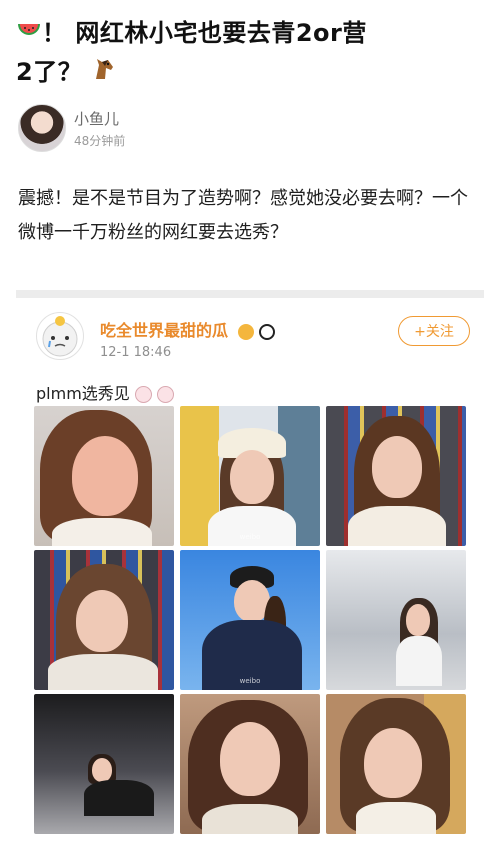 The width and height of the screenshot is (500, 841). What do you see at coordinates (251, 53) in the screenshot?
I see `post-title: ！ 网红林小宅也要去青2or营 2了？` at bounding box center [251, 53].